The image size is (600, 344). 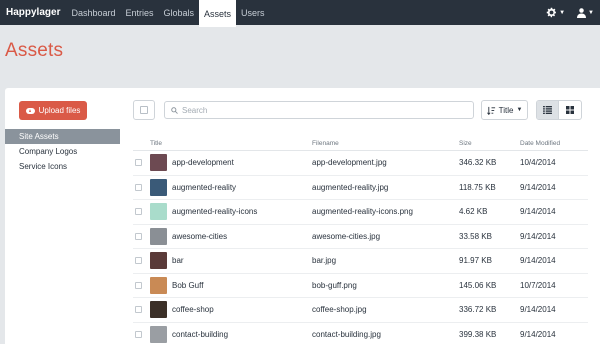 I want to click on table-row: Bob Guff bob-guff.png 145.06 KB 10/7/2014, so click(x=360, y=286).